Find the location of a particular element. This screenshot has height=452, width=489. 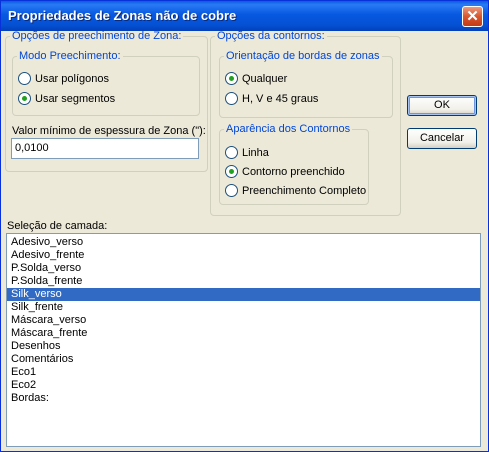

list-item: Eco1 is located at coordinates (243, 372).